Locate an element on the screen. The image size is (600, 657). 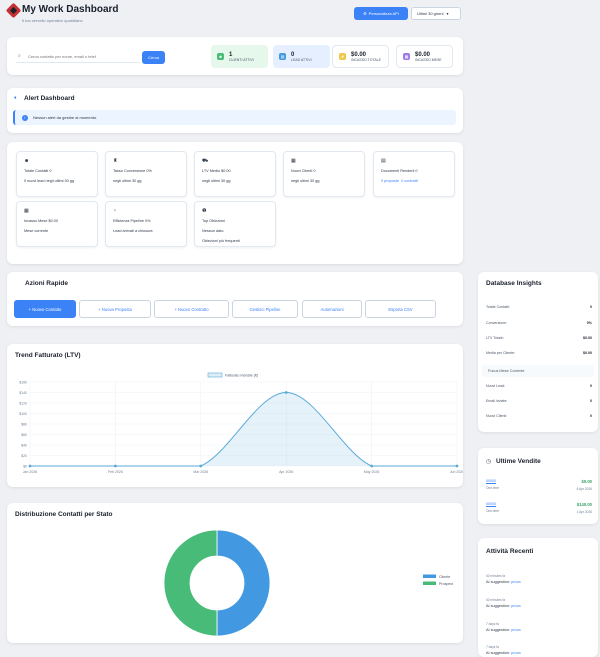
focus-header: Focus Mese Corrente is located at coordinates (538, 371).